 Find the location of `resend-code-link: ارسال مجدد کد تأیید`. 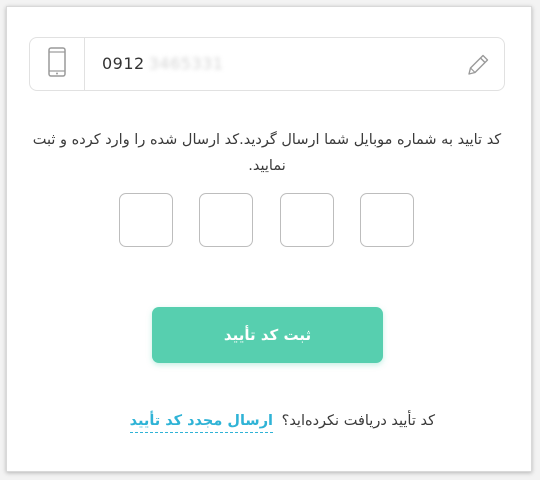

resend-code-link: ارسال مجدد کد تأیید is located at coordinates (201, 423).